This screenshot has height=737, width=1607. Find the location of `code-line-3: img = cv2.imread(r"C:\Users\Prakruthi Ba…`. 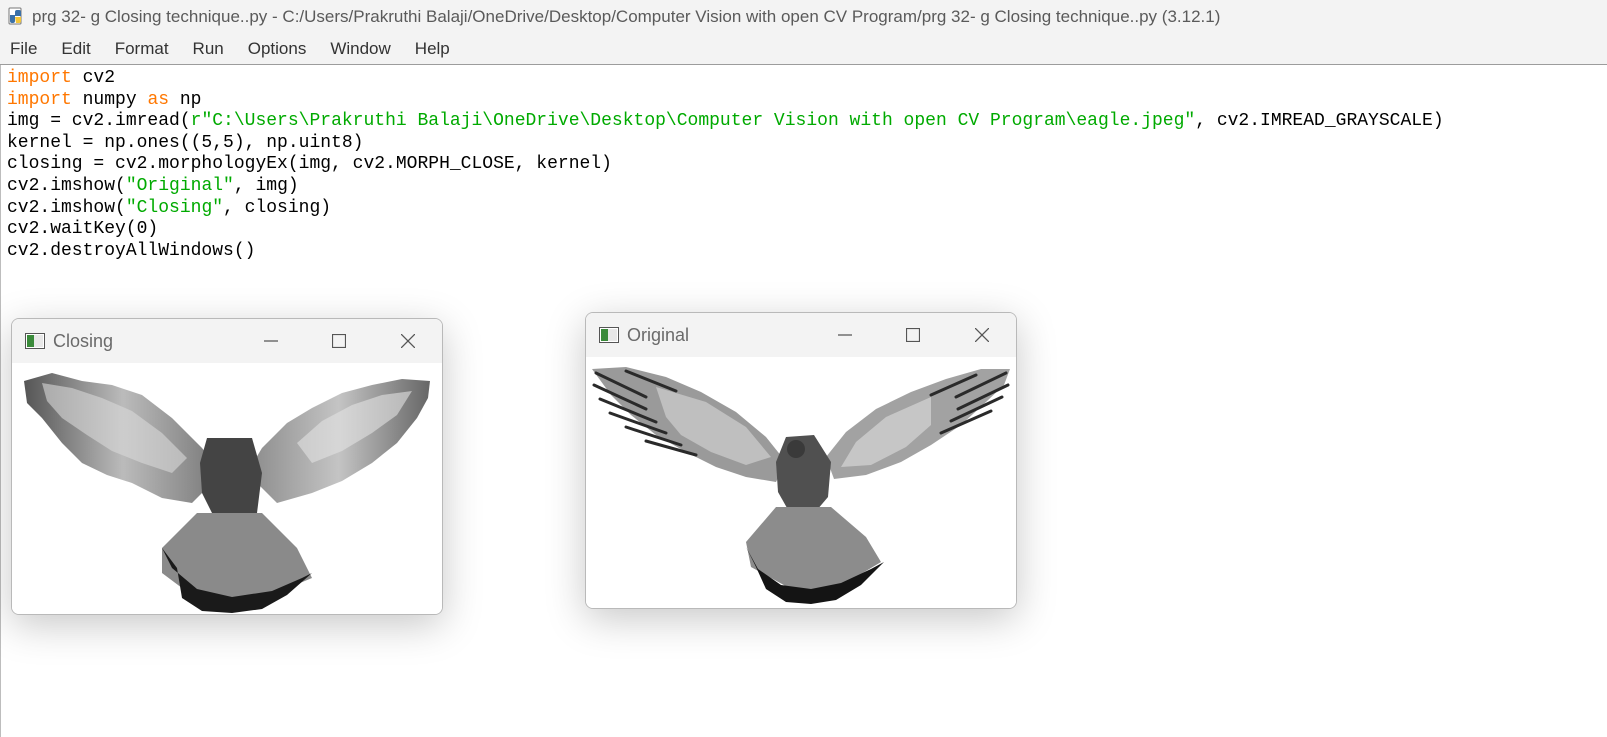

code-line-3: img = cv2.imread(r"C:\Users\Prakruthi Ba… is located at coordinates (725, 121).